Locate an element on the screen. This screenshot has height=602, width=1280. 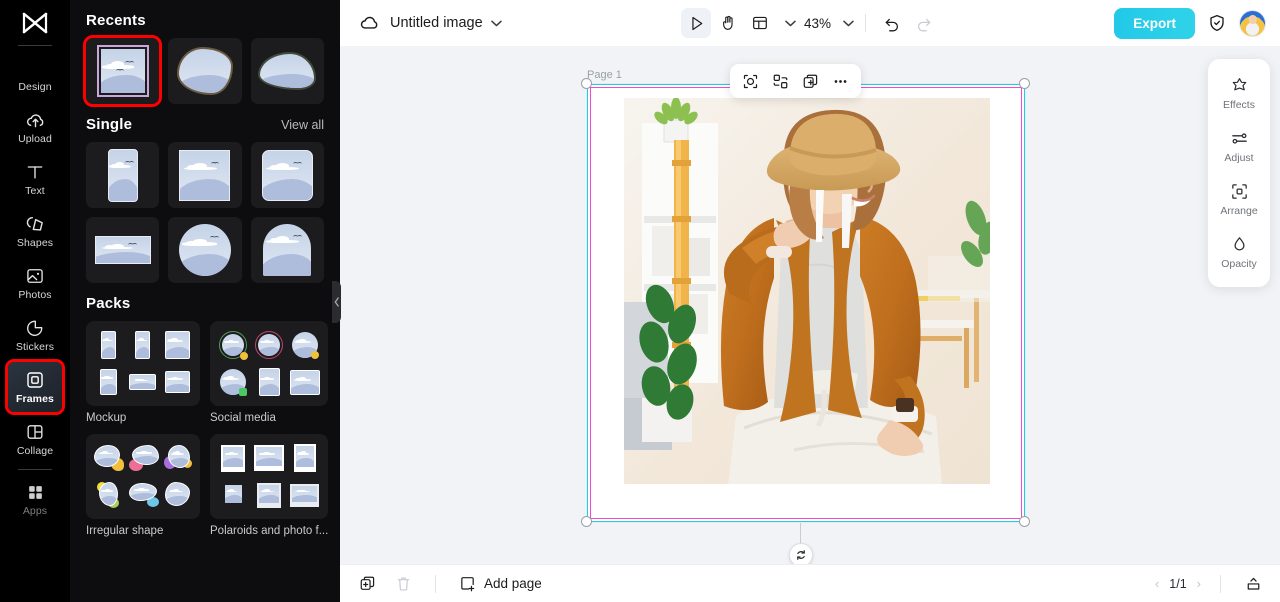
chevron-left-icon is located at coordinates (336, 302).